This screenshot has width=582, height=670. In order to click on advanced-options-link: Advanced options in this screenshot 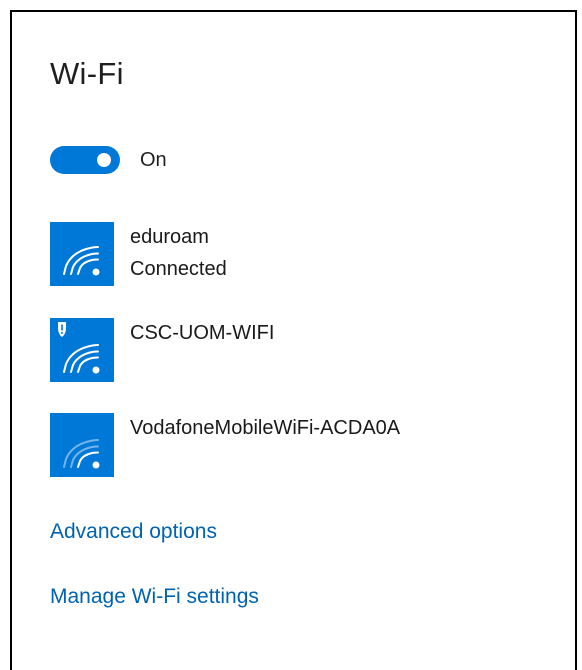, I will do `click(133, 532)`.